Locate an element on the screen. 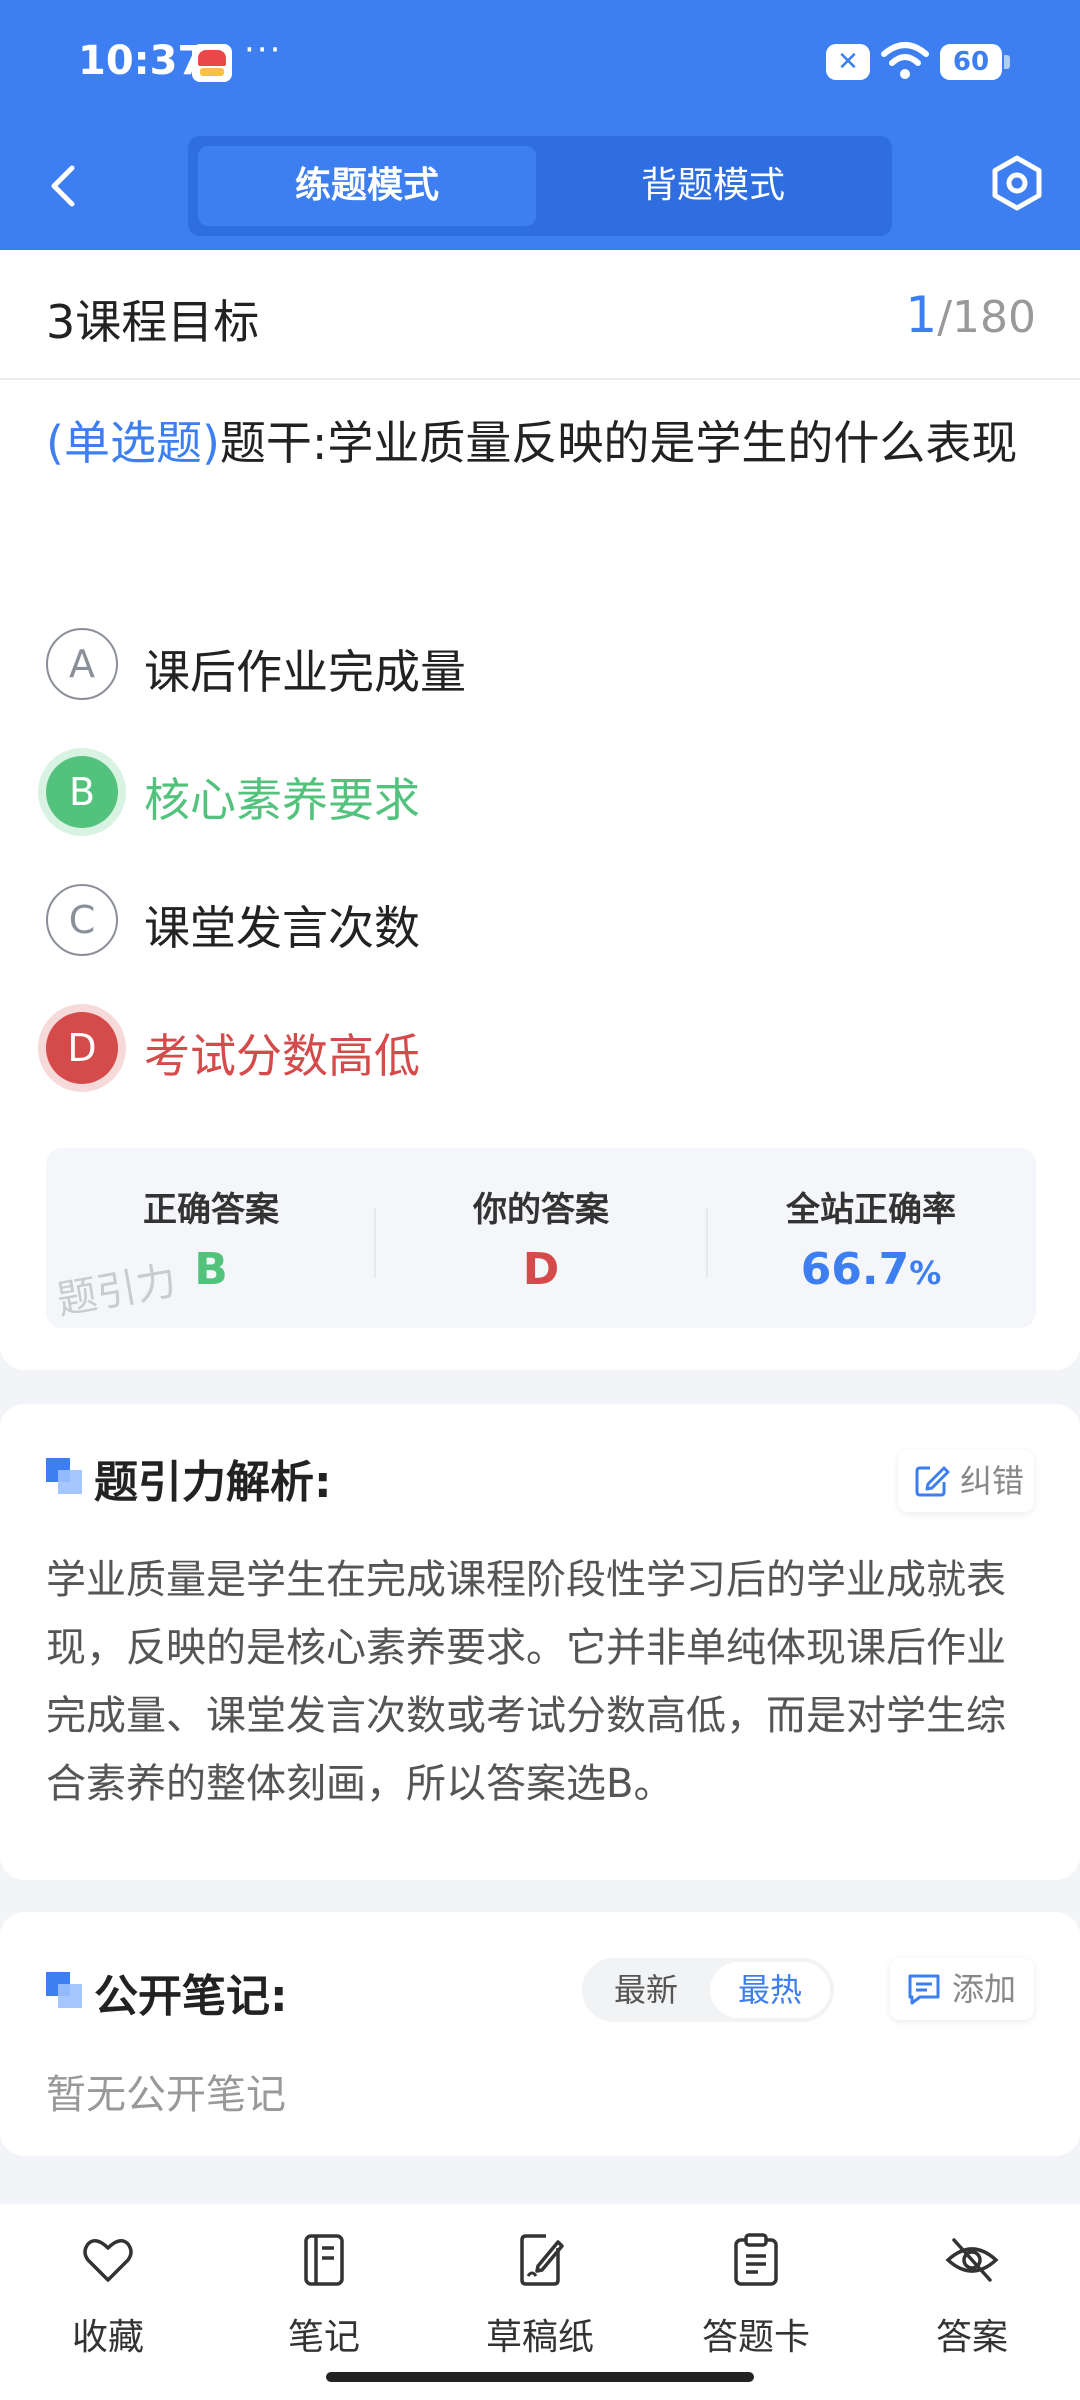  sort-latest: 最新 is located at coordinates (646, 1990).